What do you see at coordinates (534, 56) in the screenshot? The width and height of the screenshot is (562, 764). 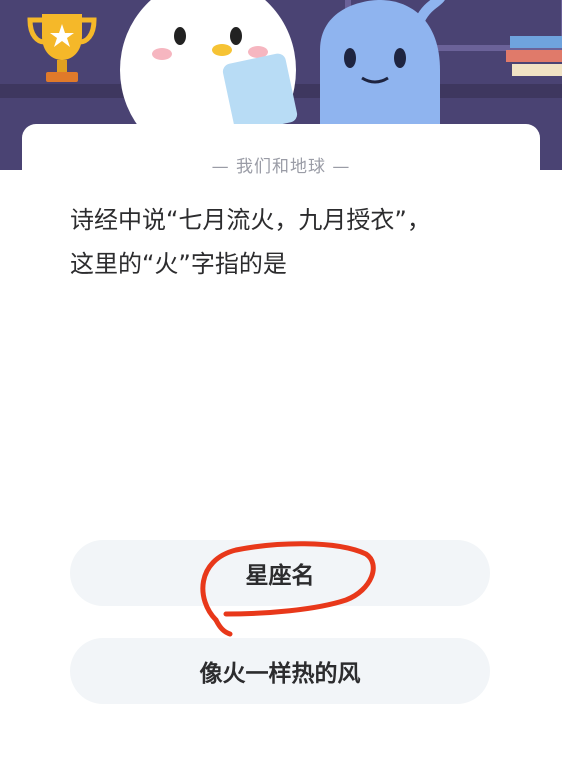 I see `books-icon` at bounding box center [534, 56].